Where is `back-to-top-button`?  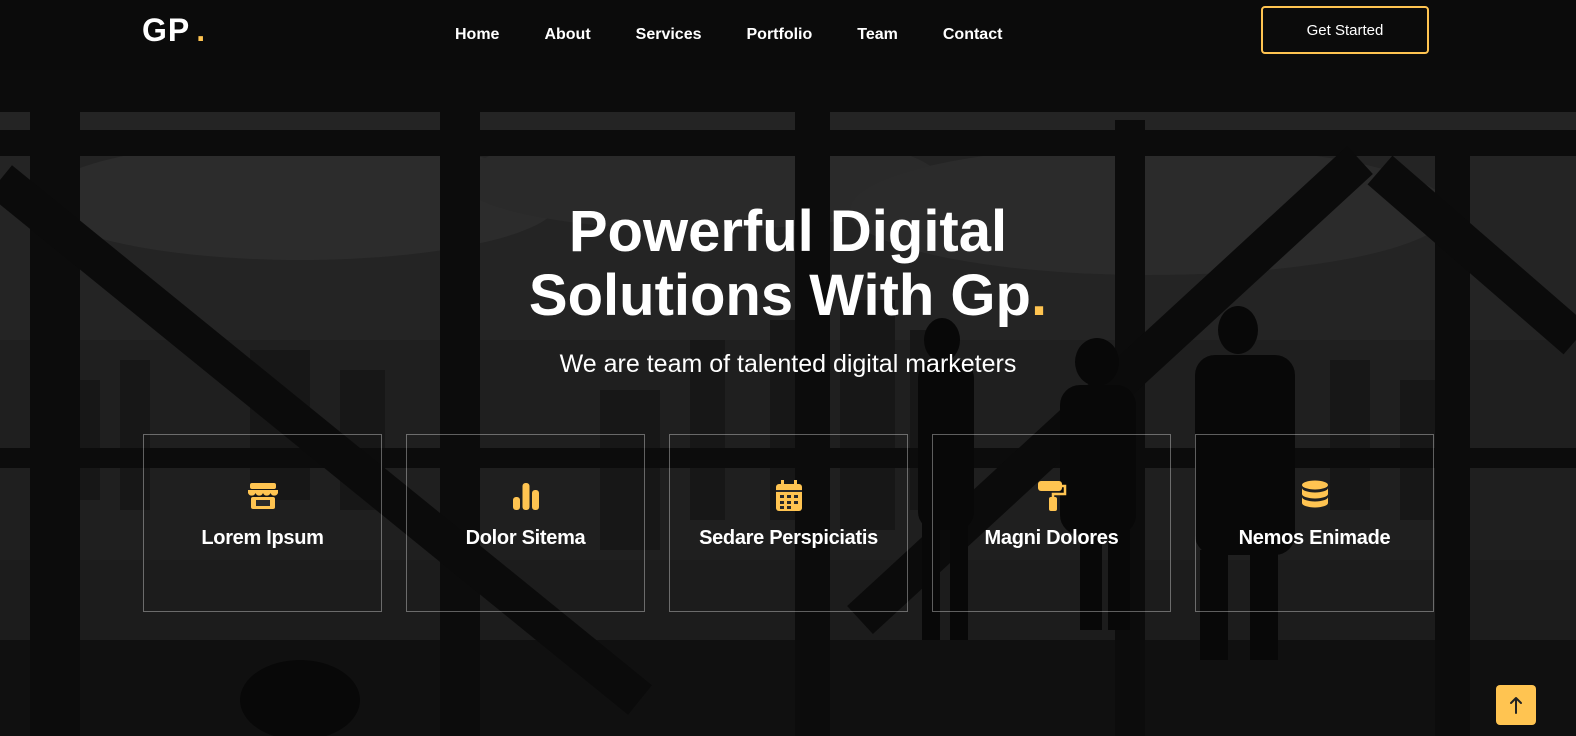 back-to-top-button is located at coordinates (1516, 705).